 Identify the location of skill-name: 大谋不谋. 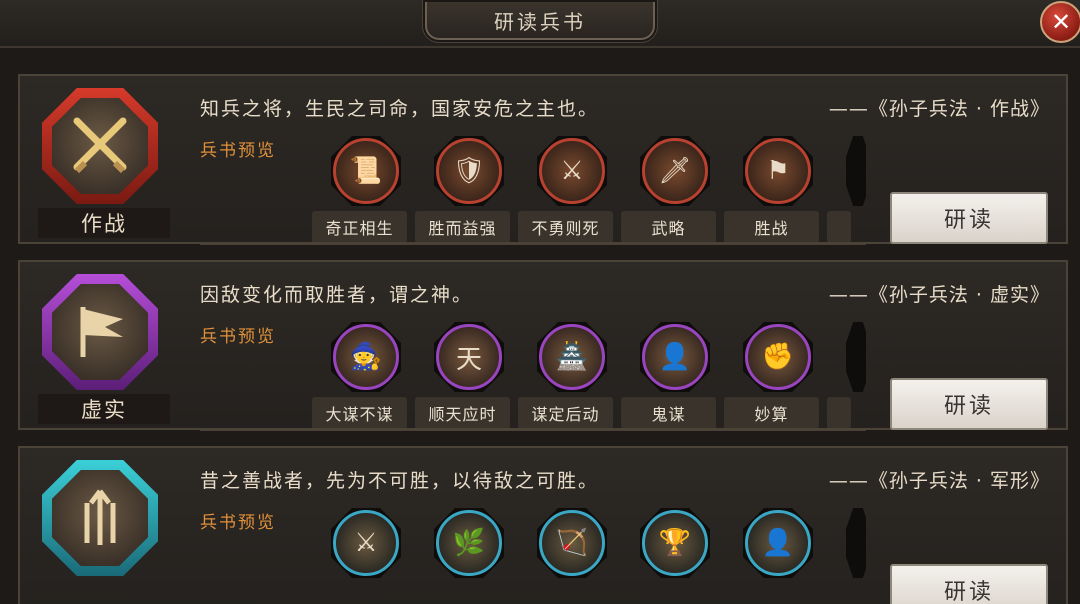
(359, 412).